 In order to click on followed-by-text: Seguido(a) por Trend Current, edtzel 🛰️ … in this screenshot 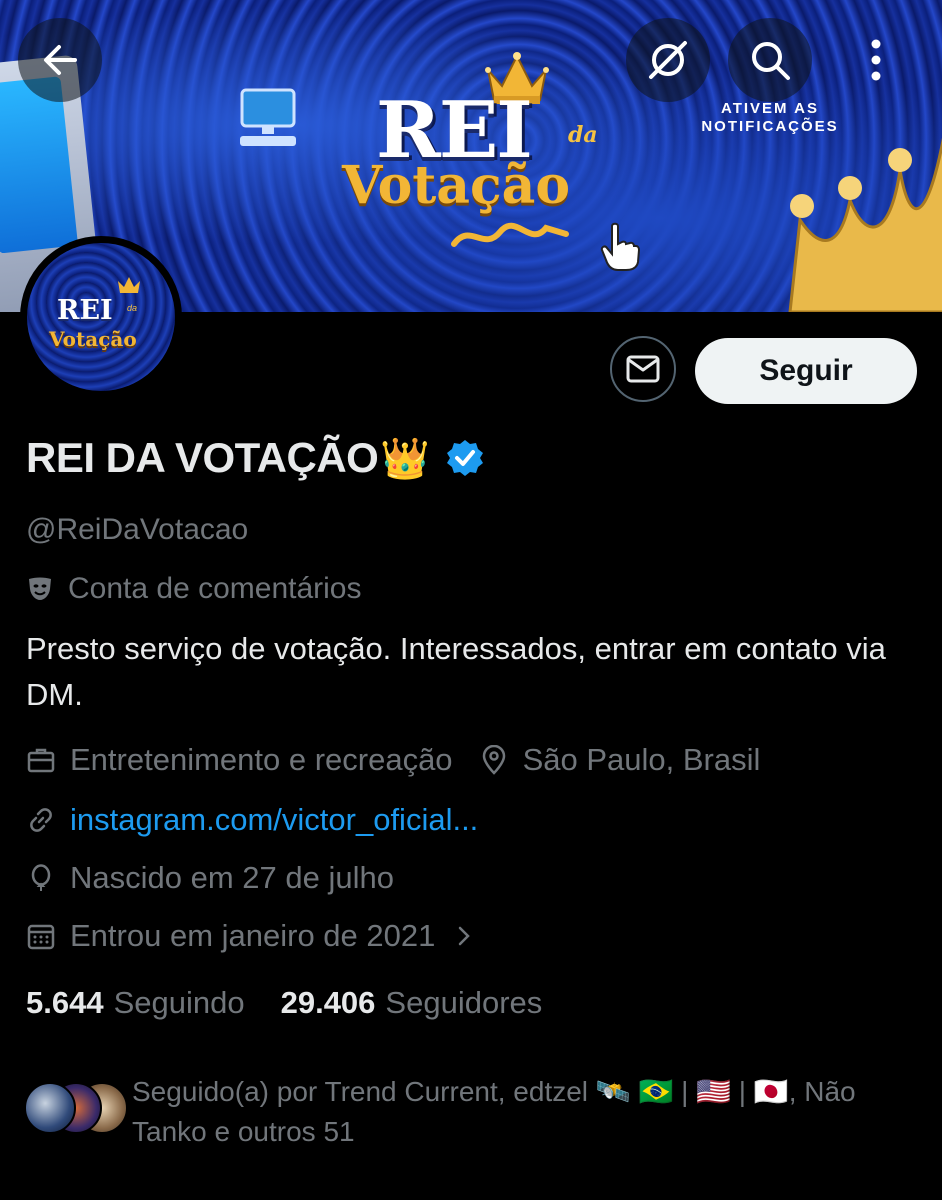, I will do `click(494, 1111)`.